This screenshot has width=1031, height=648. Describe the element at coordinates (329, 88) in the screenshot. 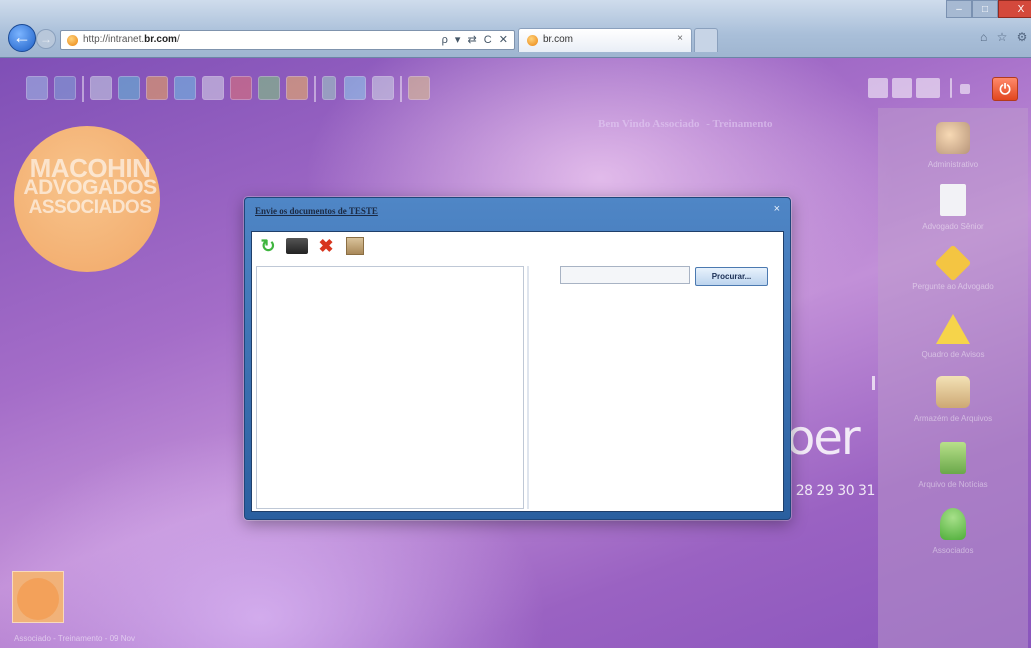

I see `database-icon` at that location.